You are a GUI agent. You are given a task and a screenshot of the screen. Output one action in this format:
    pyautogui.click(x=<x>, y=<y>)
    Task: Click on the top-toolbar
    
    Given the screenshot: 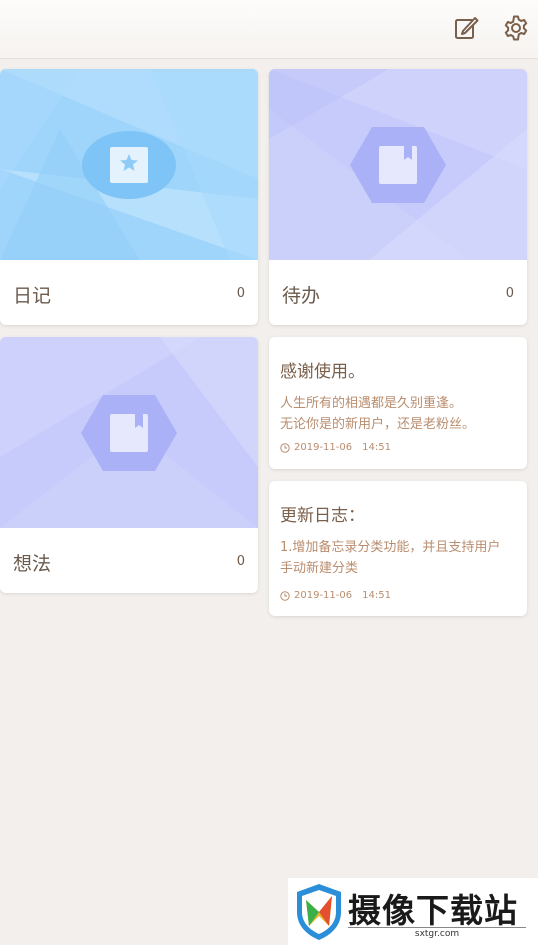 What is the action you would take?
    pyautogui.click(x=269, y=29)
    